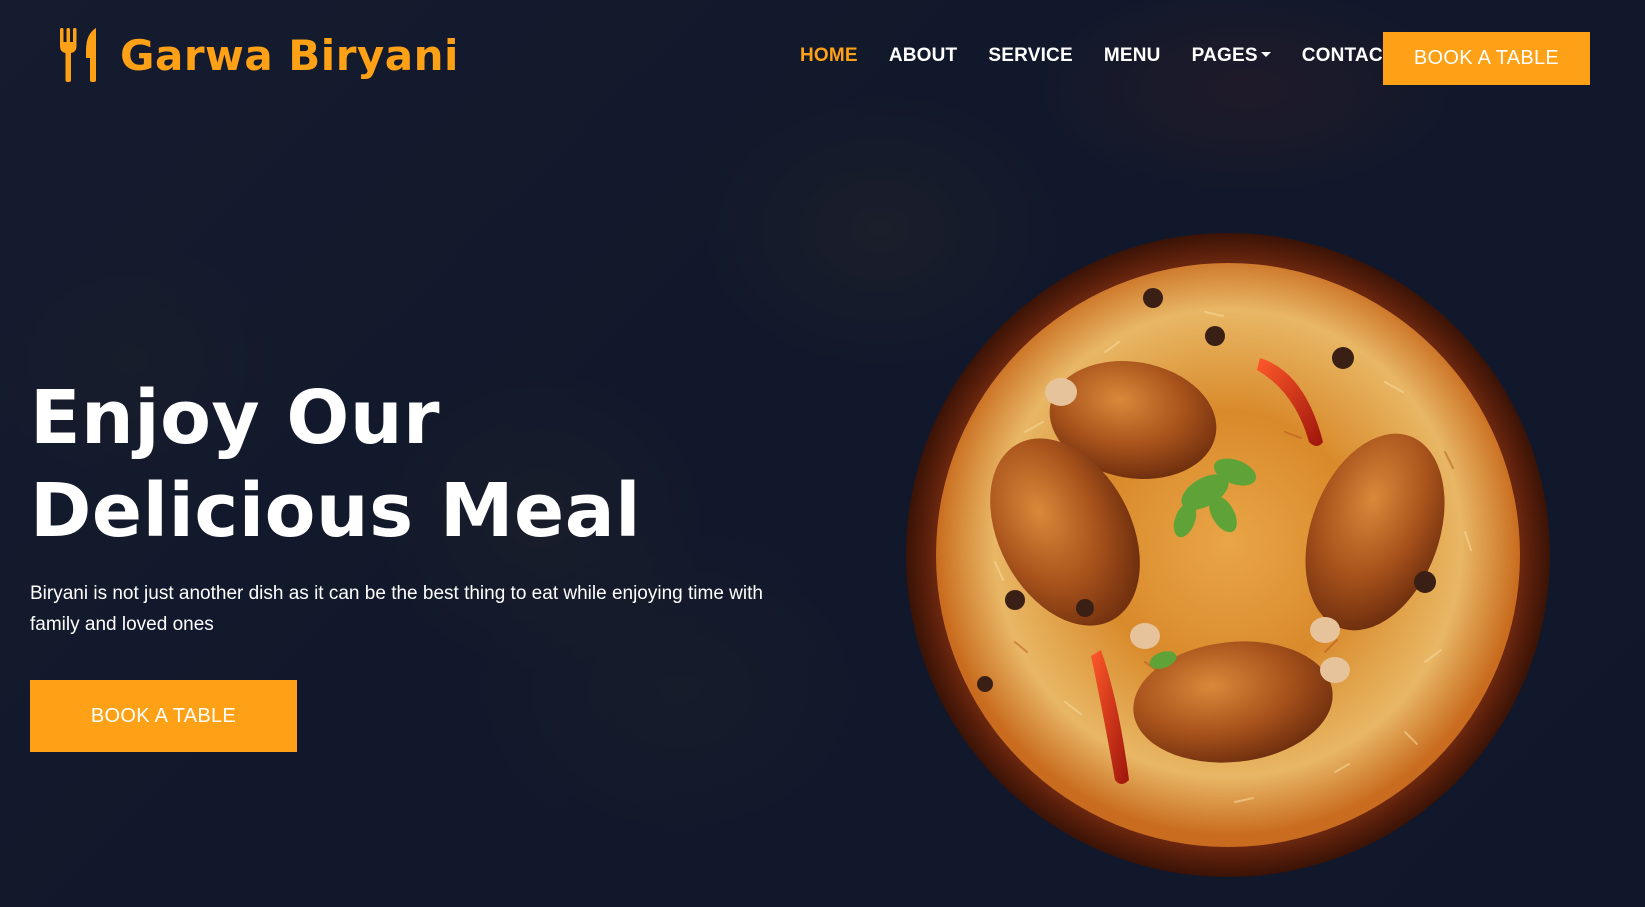 This screenshot has width=1645, height=907. What do you see at coordinates (78, 55) in the screenshot?
I see `utensils-icon` at bounding box center [78, 55].